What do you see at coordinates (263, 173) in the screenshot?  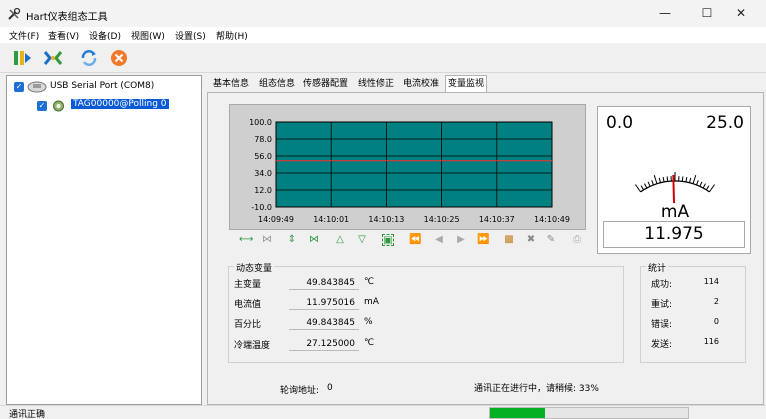 I see `y-tick-label: 34.0` at bounding box center [263, 173].